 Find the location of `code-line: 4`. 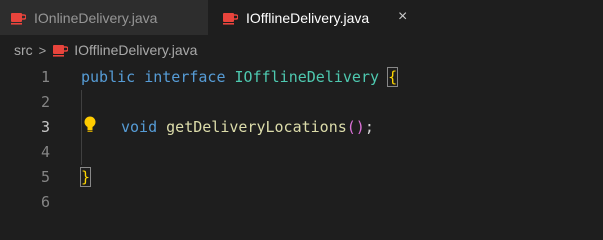

code-line: 4 is located at coordinates (301, 152).